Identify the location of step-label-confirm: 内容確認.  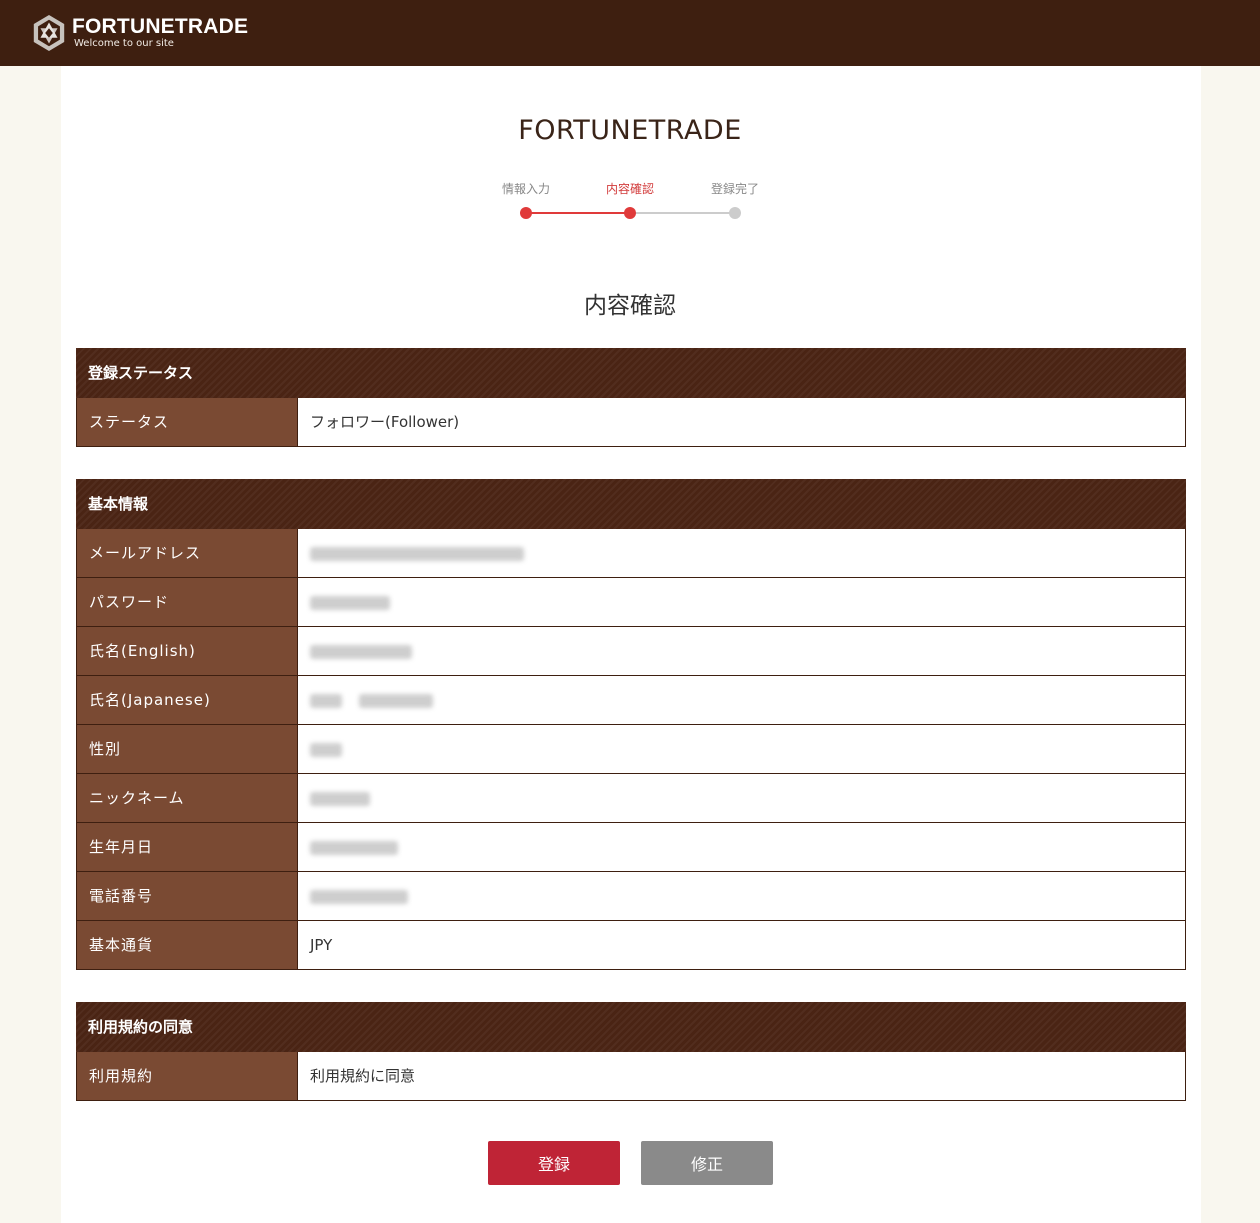
(629, 189).